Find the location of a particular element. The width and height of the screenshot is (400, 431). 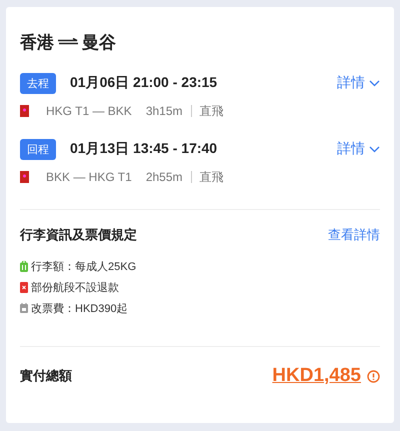

round-trip-icon is located at coordinates (68, 42).